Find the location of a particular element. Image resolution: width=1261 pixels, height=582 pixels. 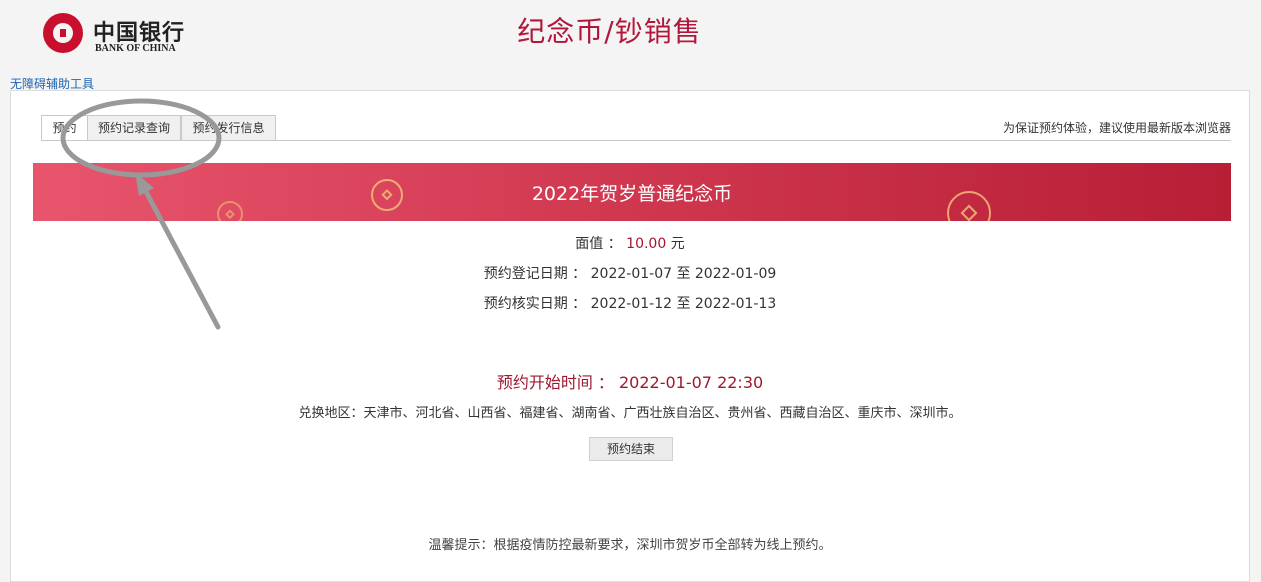

tab-reserve: 预约 is located at coordinates (64, 128).